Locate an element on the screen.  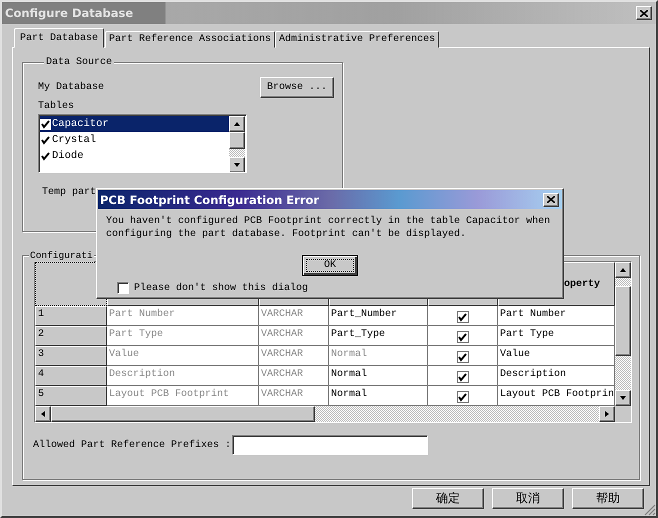
table-cell: Layout PCB Footprin is located at coordinates (556, 396).